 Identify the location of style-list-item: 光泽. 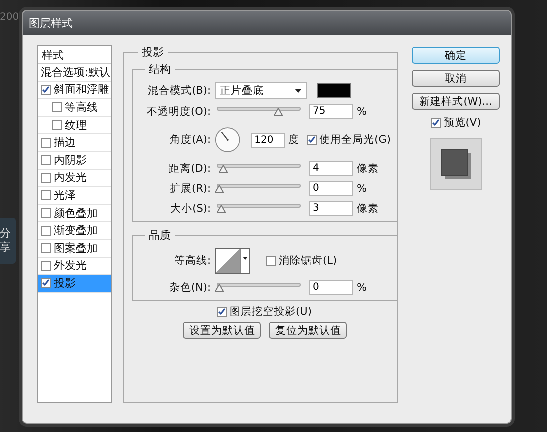
(74, 196).